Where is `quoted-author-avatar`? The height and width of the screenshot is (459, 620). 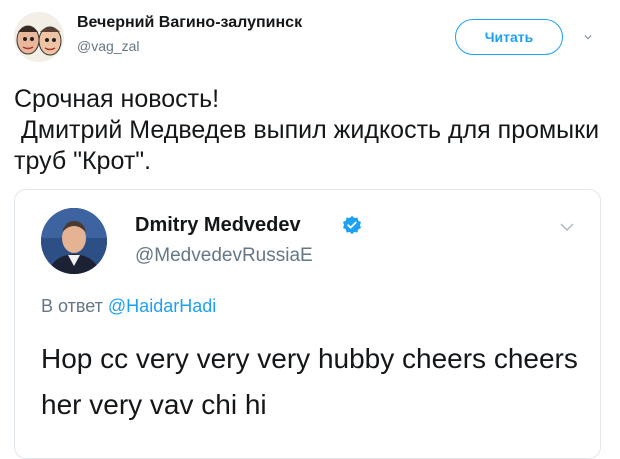
quoted-author-avatar is located at coordinates (74, 241).